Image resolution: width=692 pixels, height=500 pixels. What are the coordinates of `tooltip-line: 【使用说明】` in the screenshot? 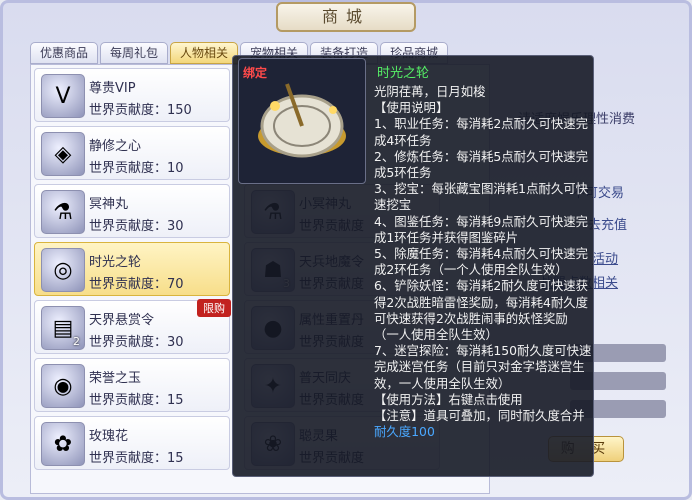 It's located at (411, 108).